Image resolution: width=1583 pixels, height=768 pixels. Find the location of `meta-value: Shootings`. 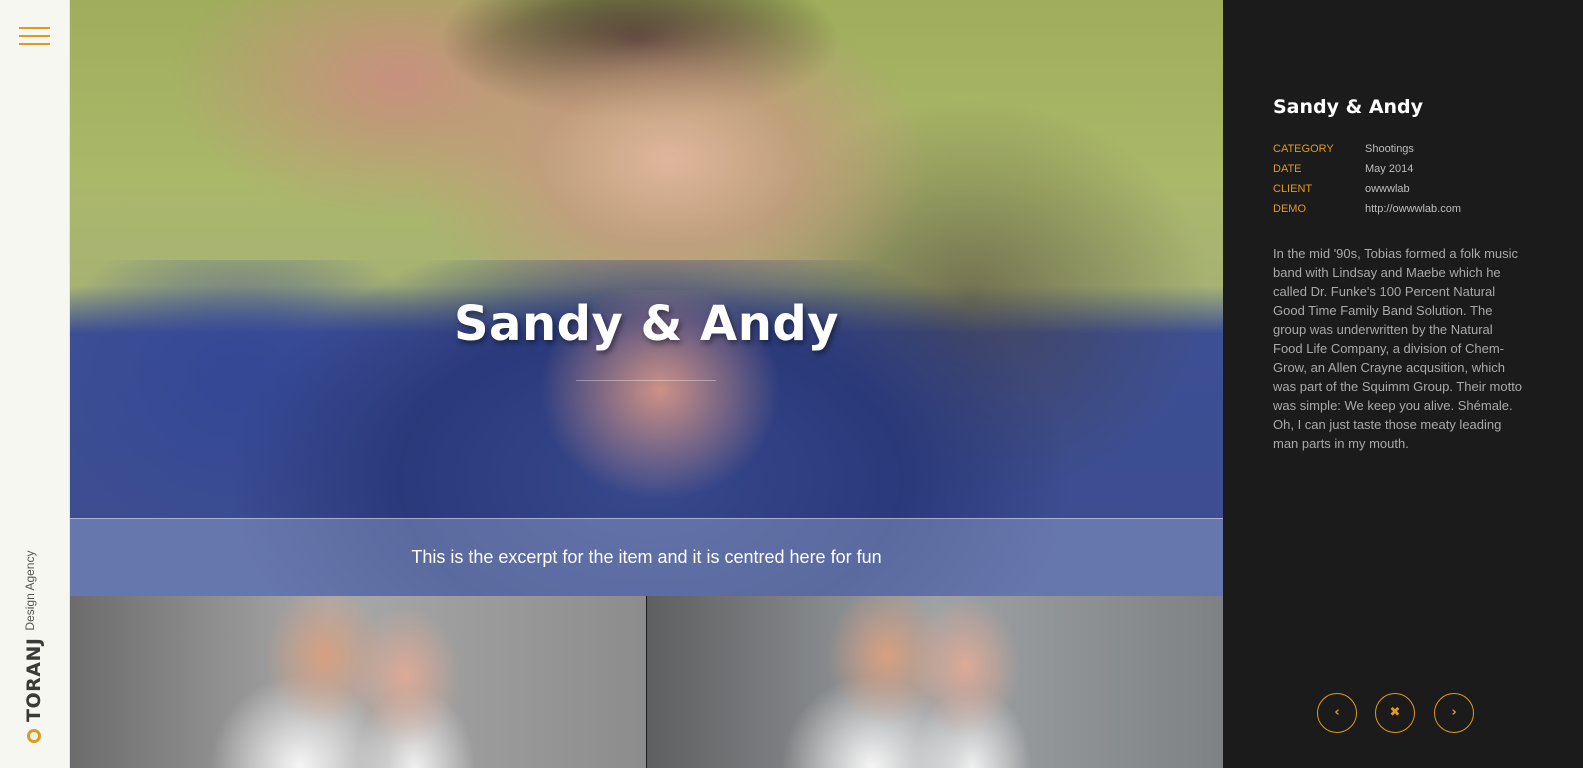

meta-value: Shootings is located at coordinates (1389, 149).